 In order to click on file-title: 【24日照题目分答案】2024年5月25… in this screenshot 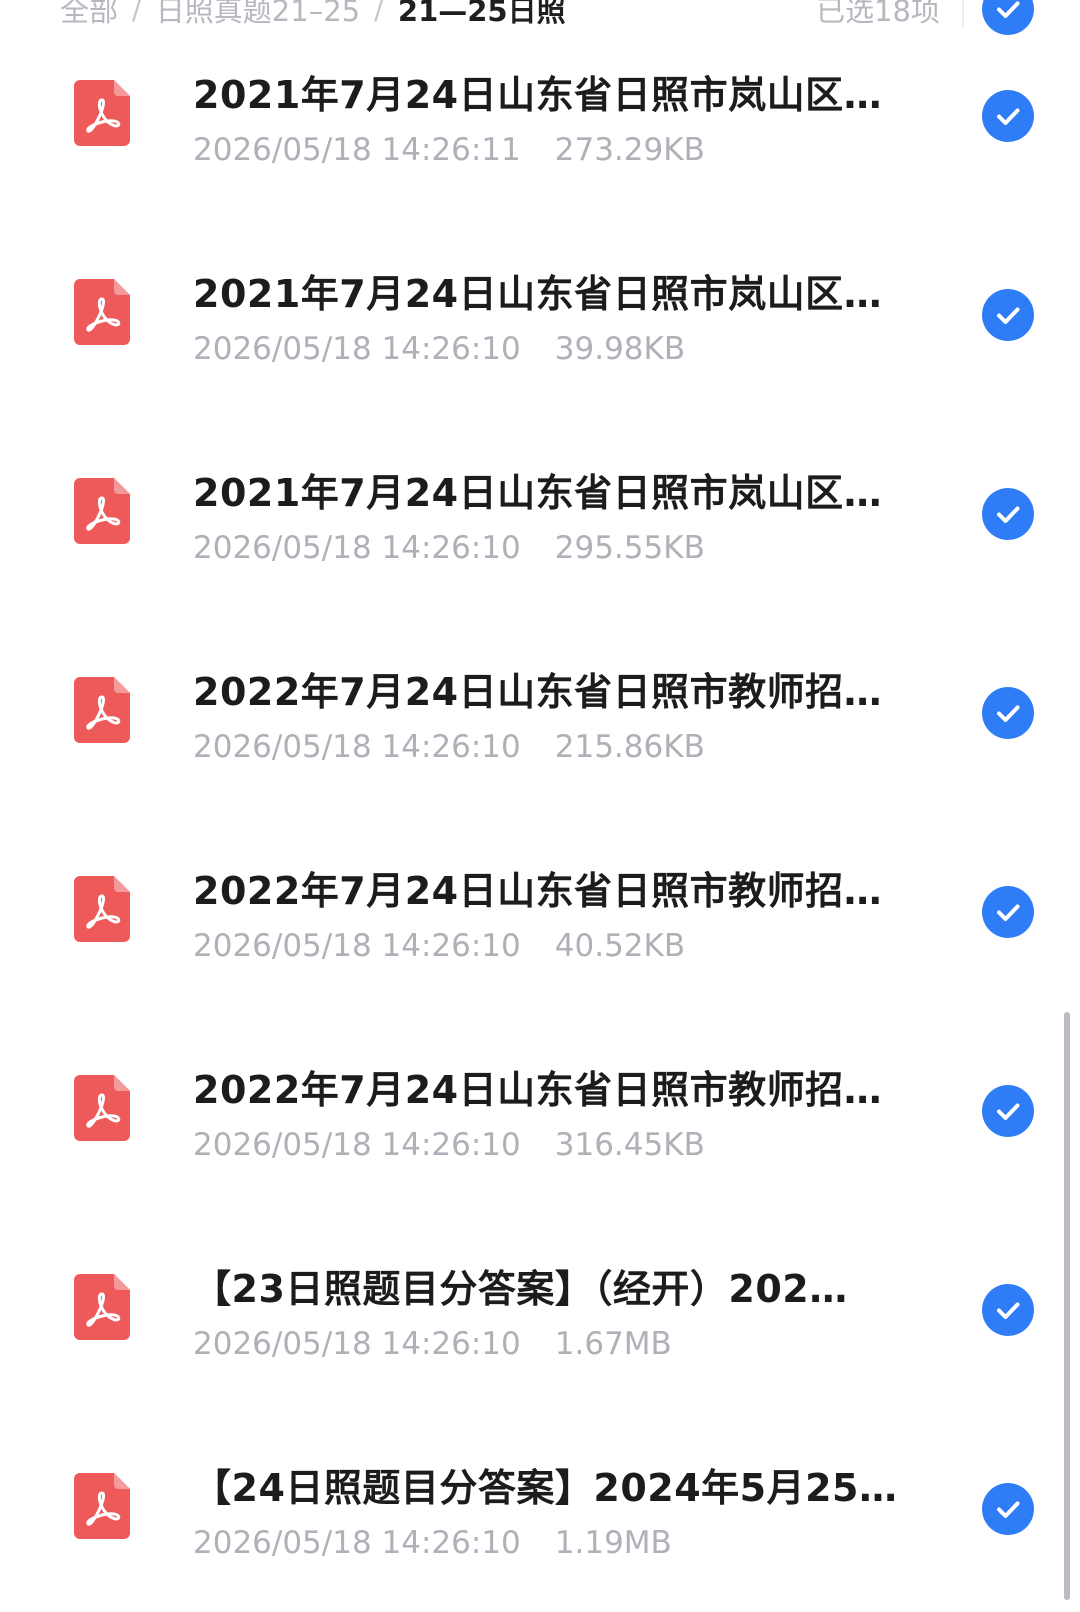, I will do `click(545, 1488)`.